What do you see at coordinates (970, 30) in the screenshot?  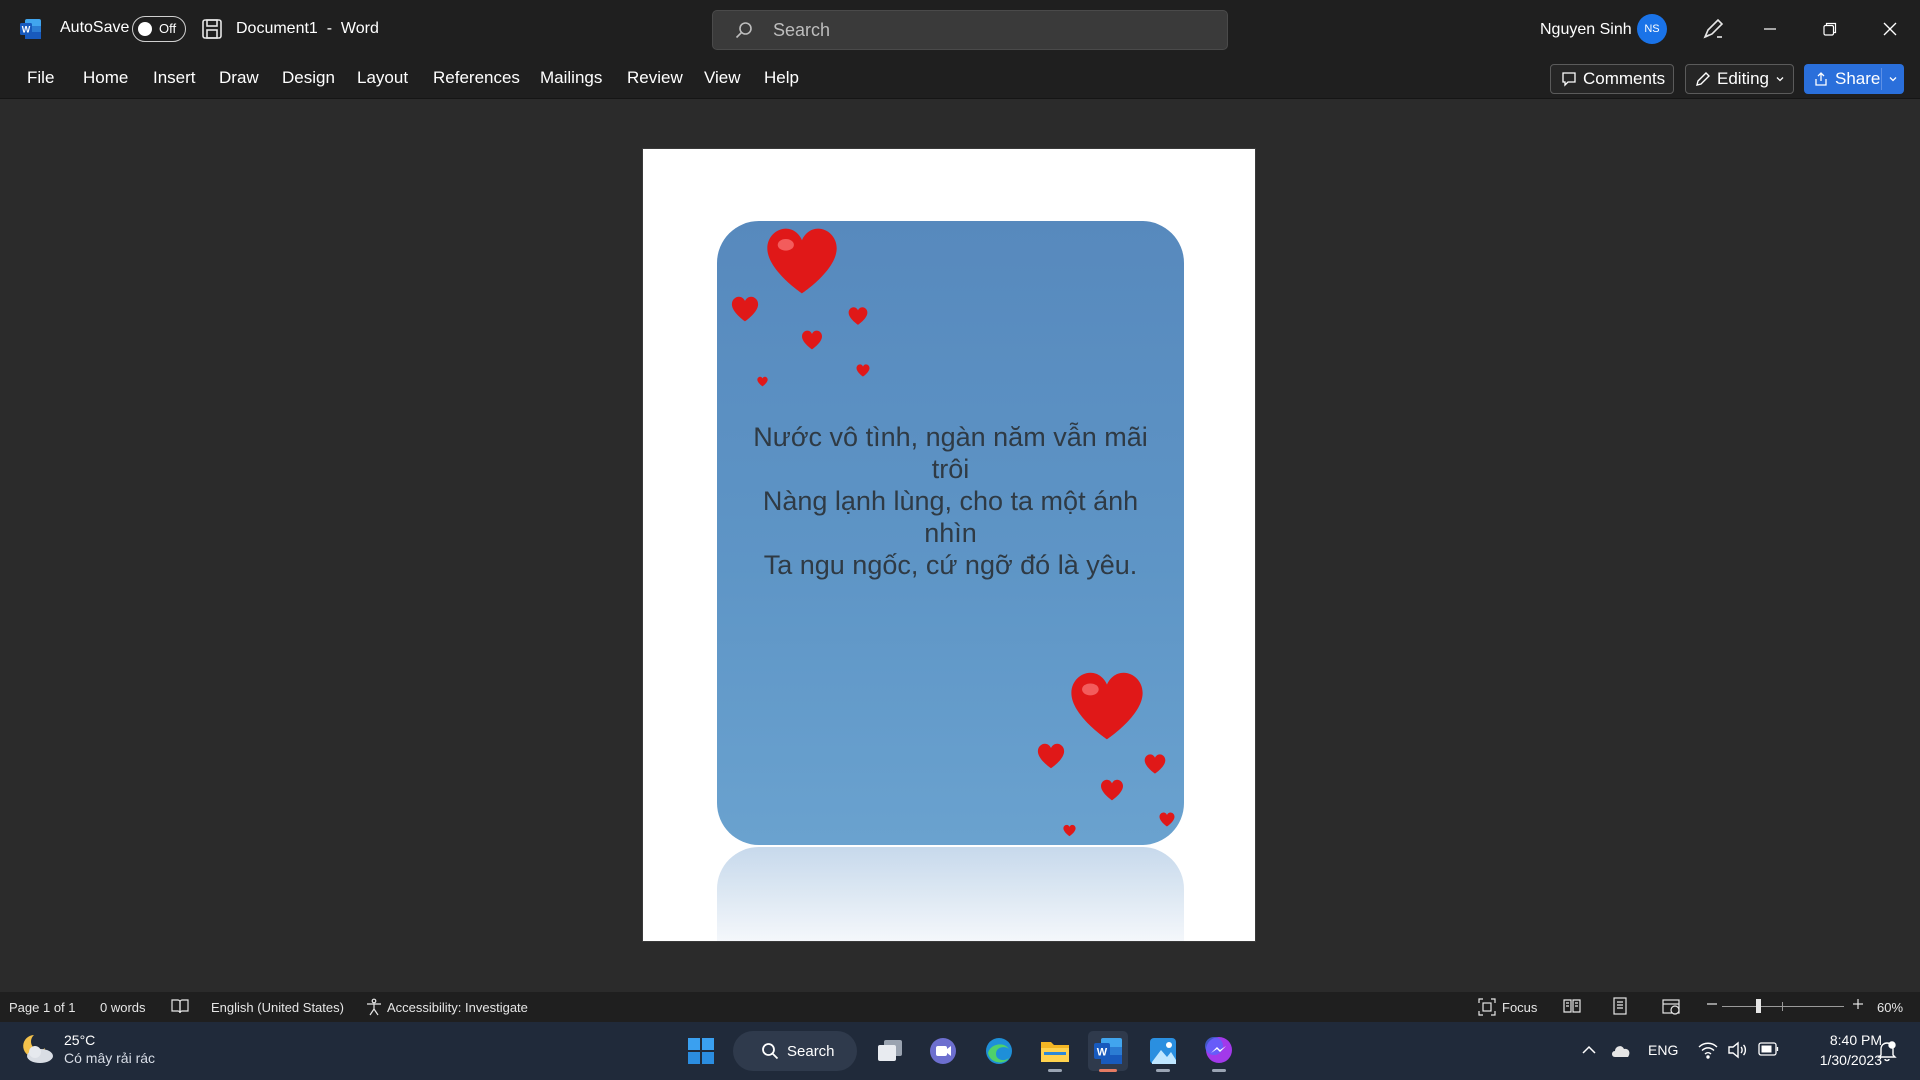 I see `search-box: Search` at bounding box center [970, 30].